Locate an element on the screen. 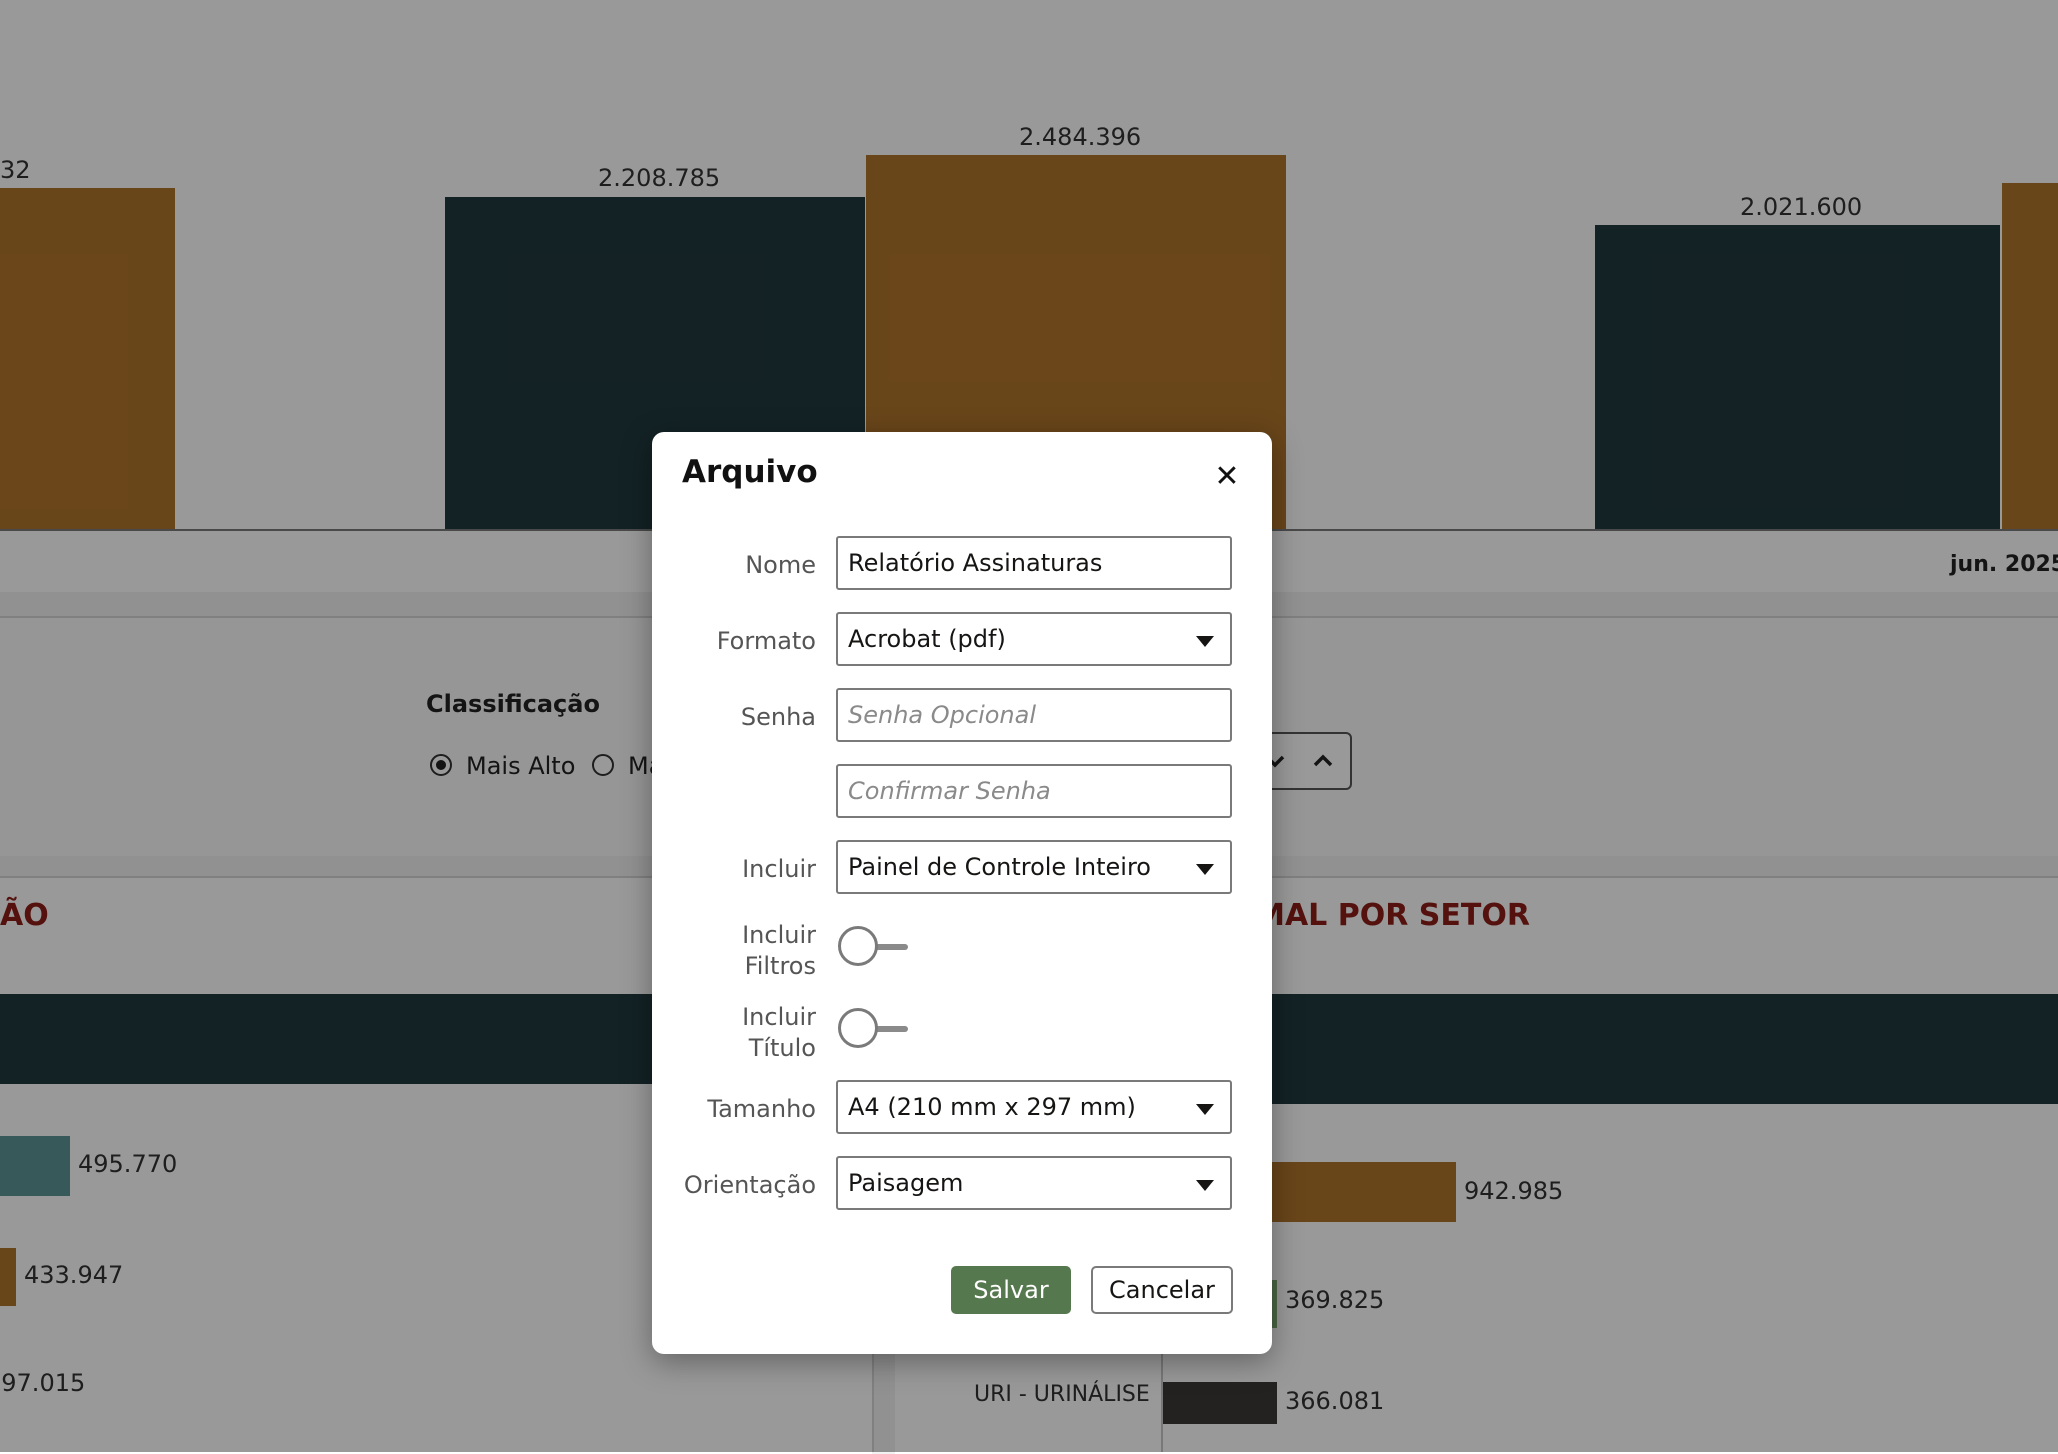 This screenshot has width=2058, height=1454. incluir-value: Painel de Controle Inteiro is located at coordinates (999, 867).